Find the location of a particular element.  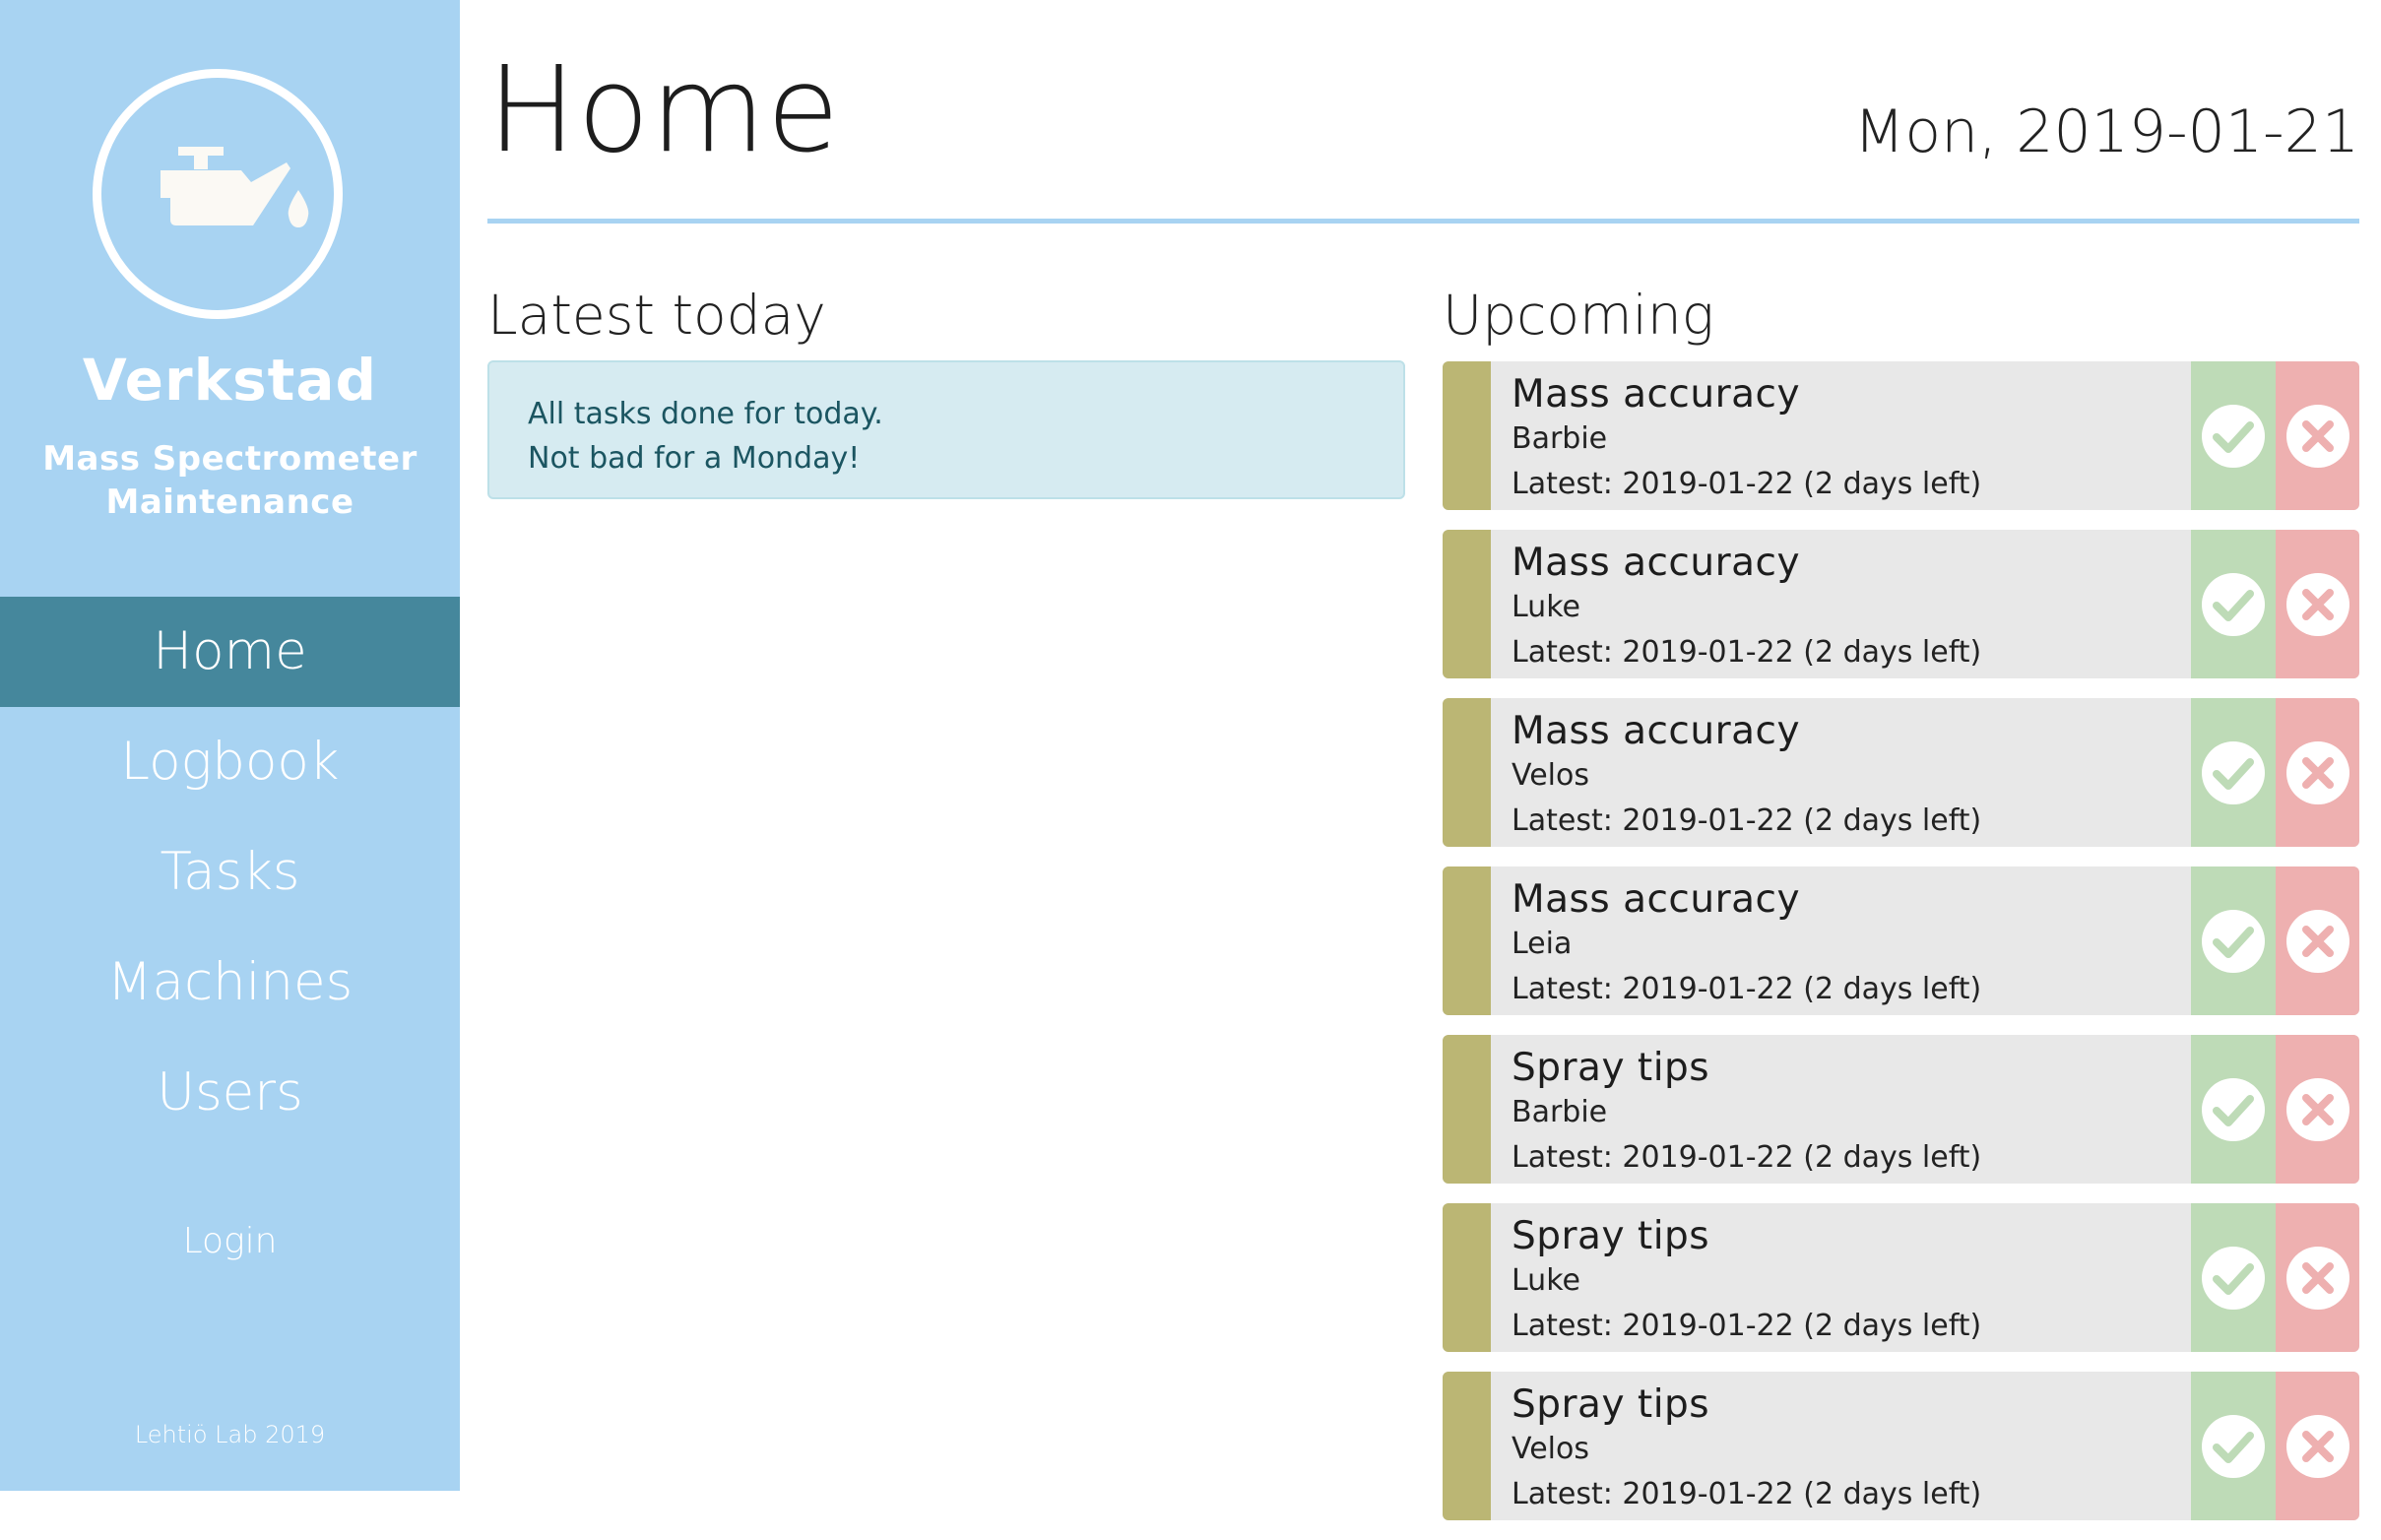

main-nav: Home Logbook Tasks Machines Users is located at coordinates (230, 872).